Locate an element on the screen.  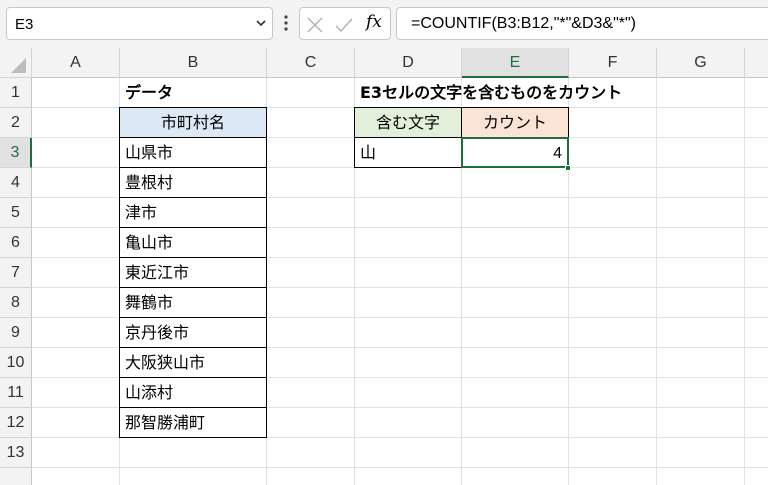
row-header-5: 5 is located at coordinates (16, 213).